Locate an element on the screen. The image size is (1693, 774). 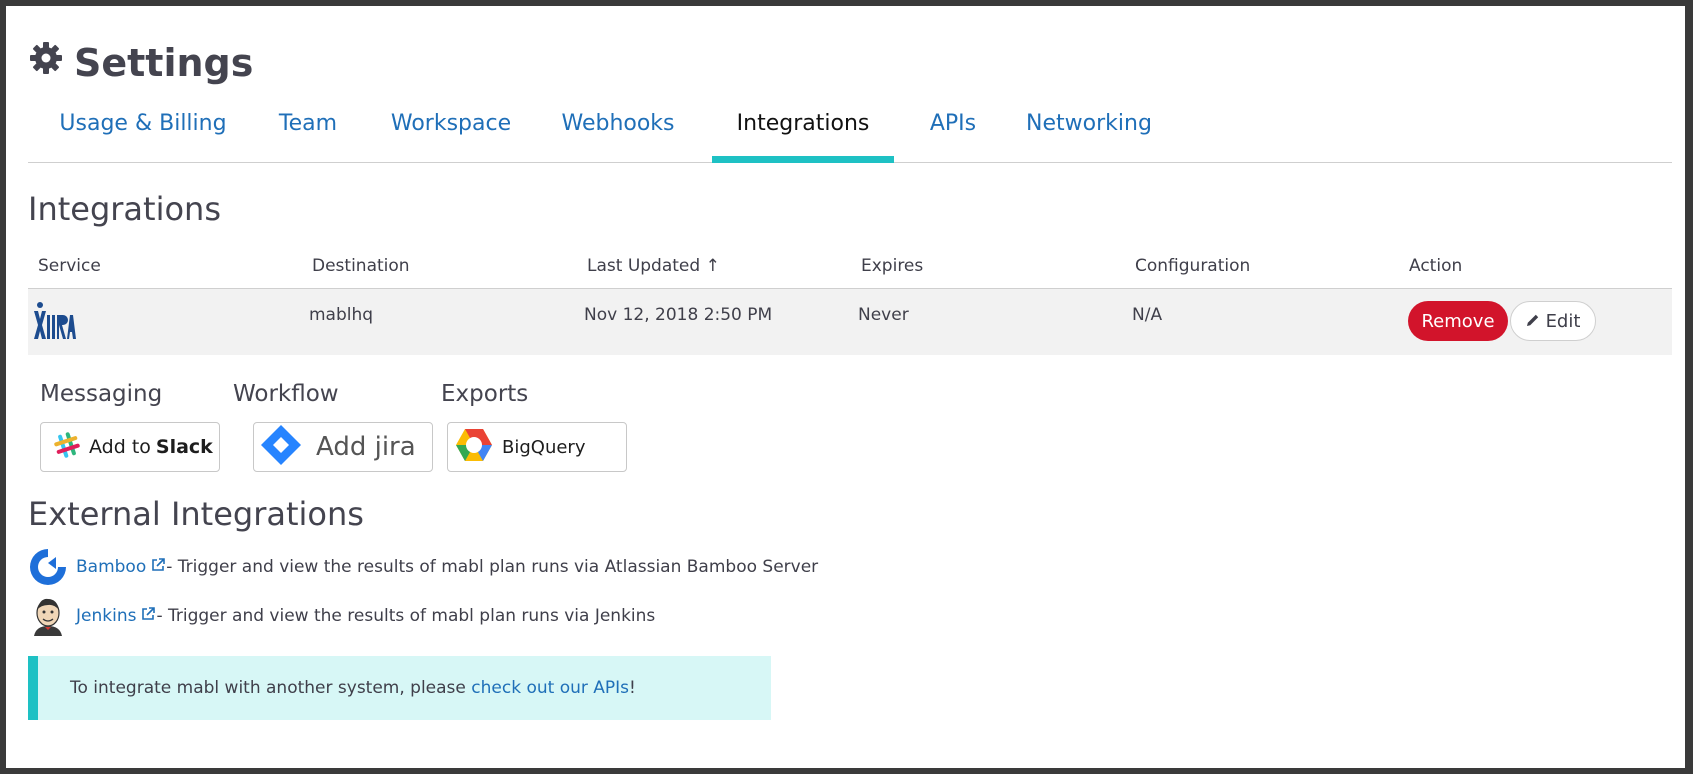
jenkins-link: Jenkins is located at coordinates (106, 616).